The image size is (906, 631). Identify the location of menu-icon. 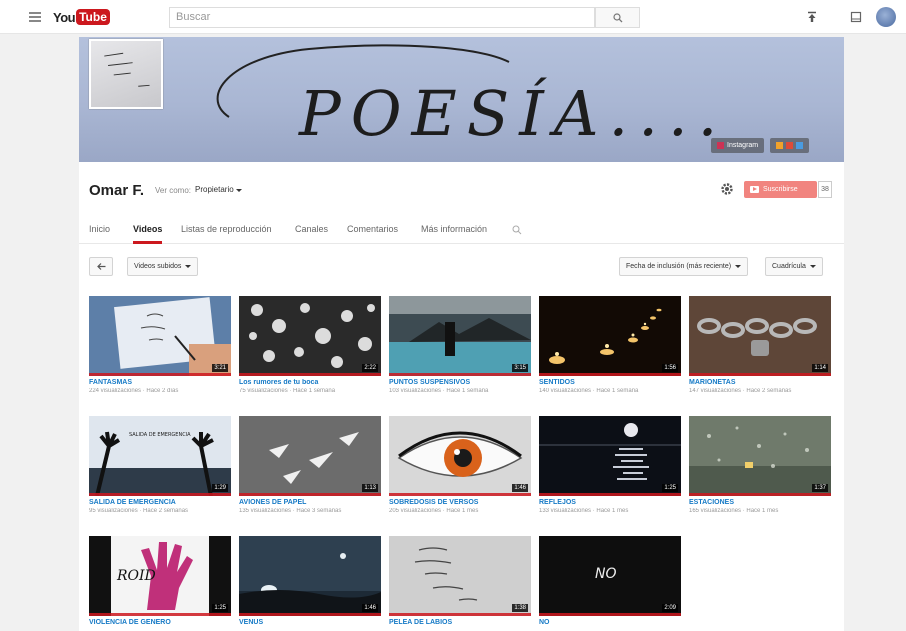
(35, 17).